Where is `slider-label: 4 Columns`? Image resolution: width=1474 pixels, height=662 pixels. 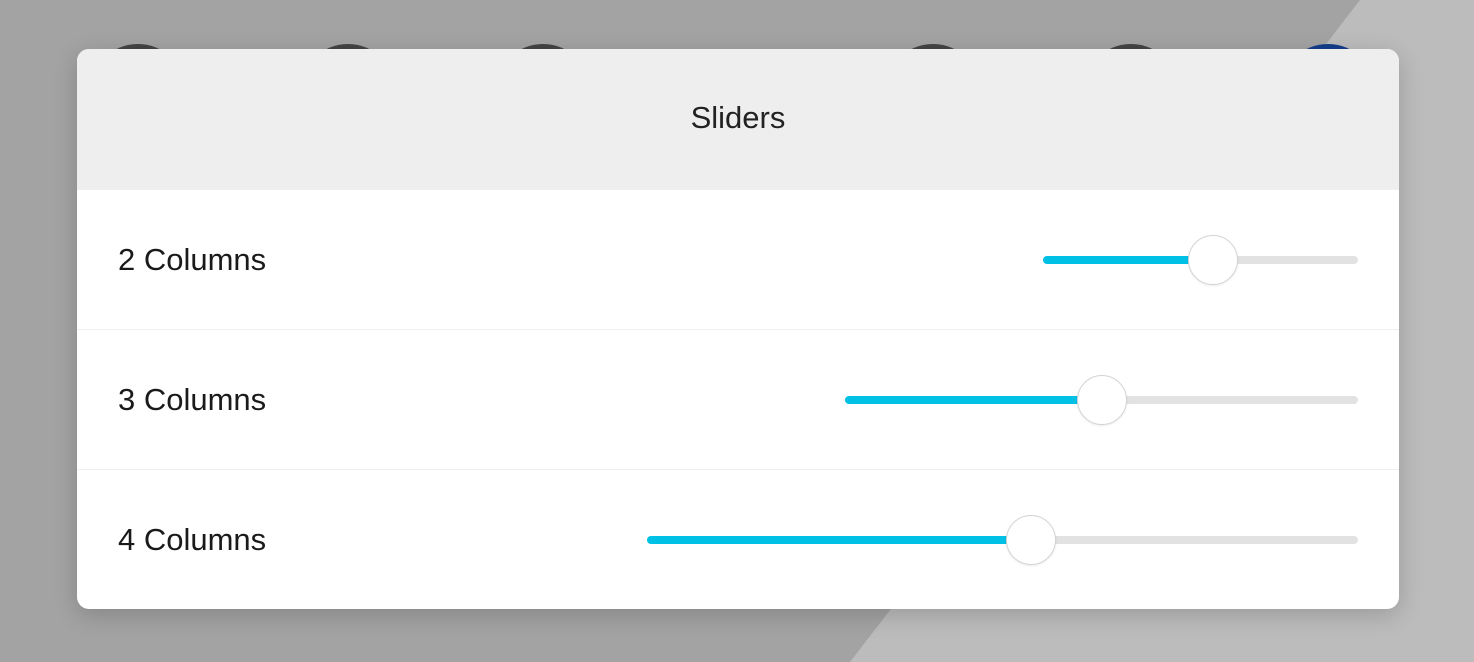 slider-label: 4 Columns is located at coordinates (192, 539).